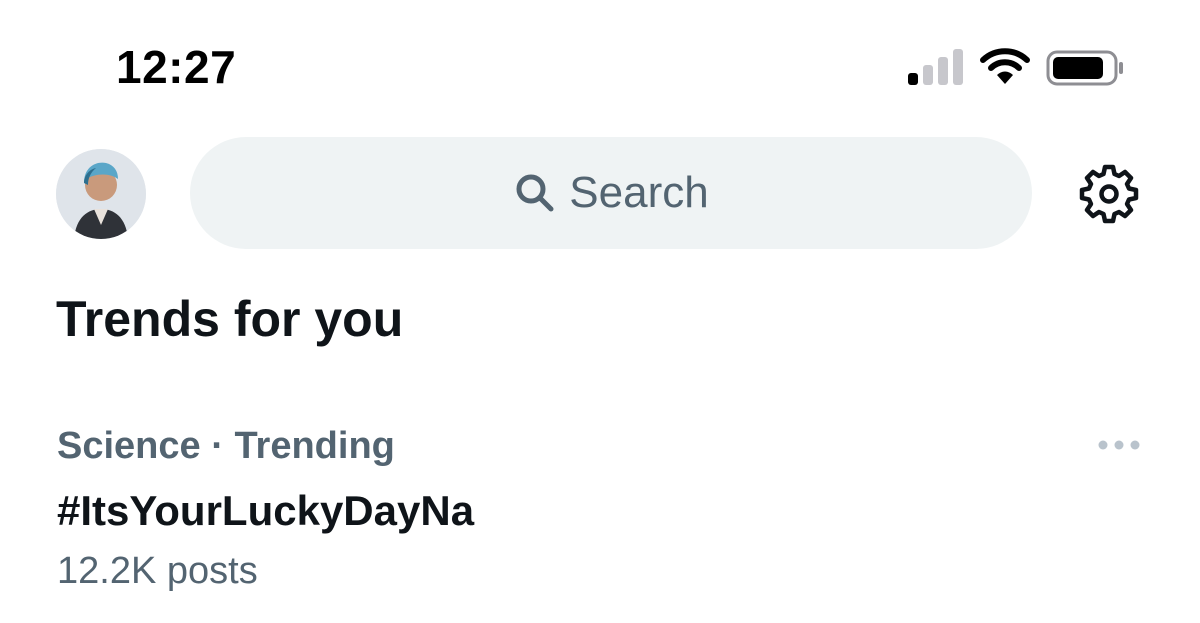 This screenshot has width=1200, height=623. What do you see at coordinates (230, 319) in the screenshot?
I see `section-title: Trends for you` at bounding box center [230, 319].